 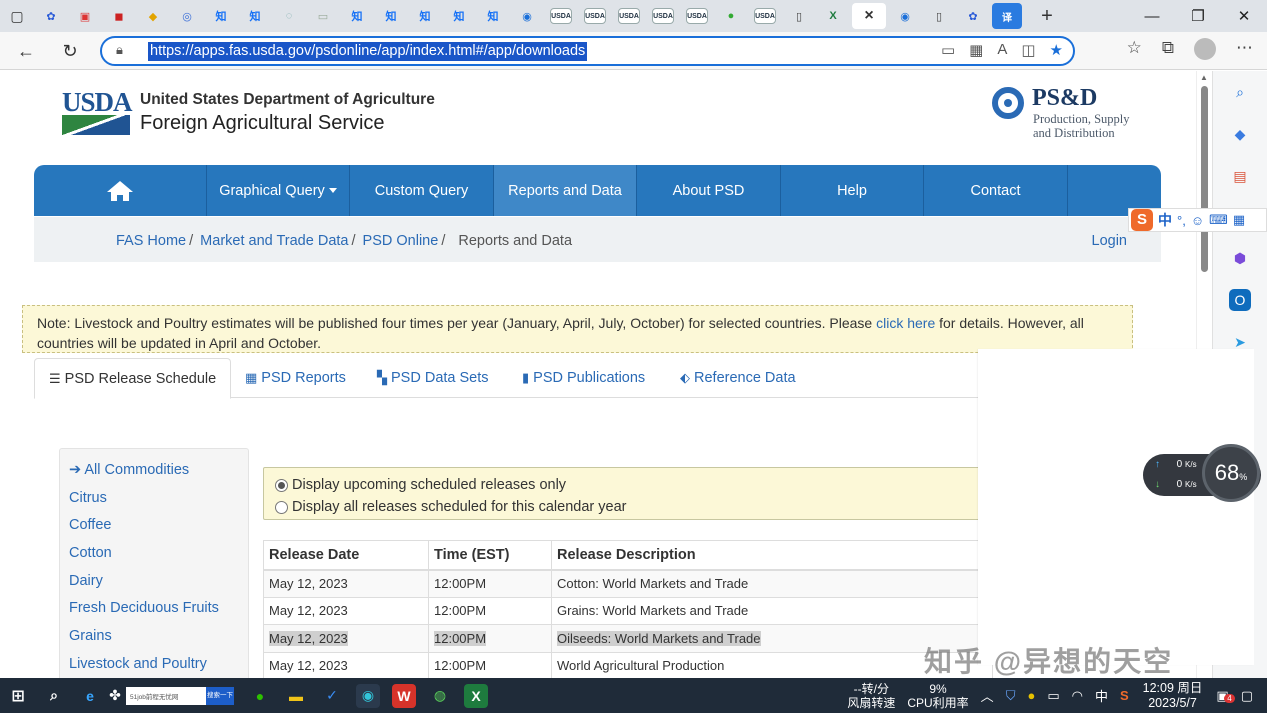 I want to click on input-language: 中, so click(x=1101, y=695).